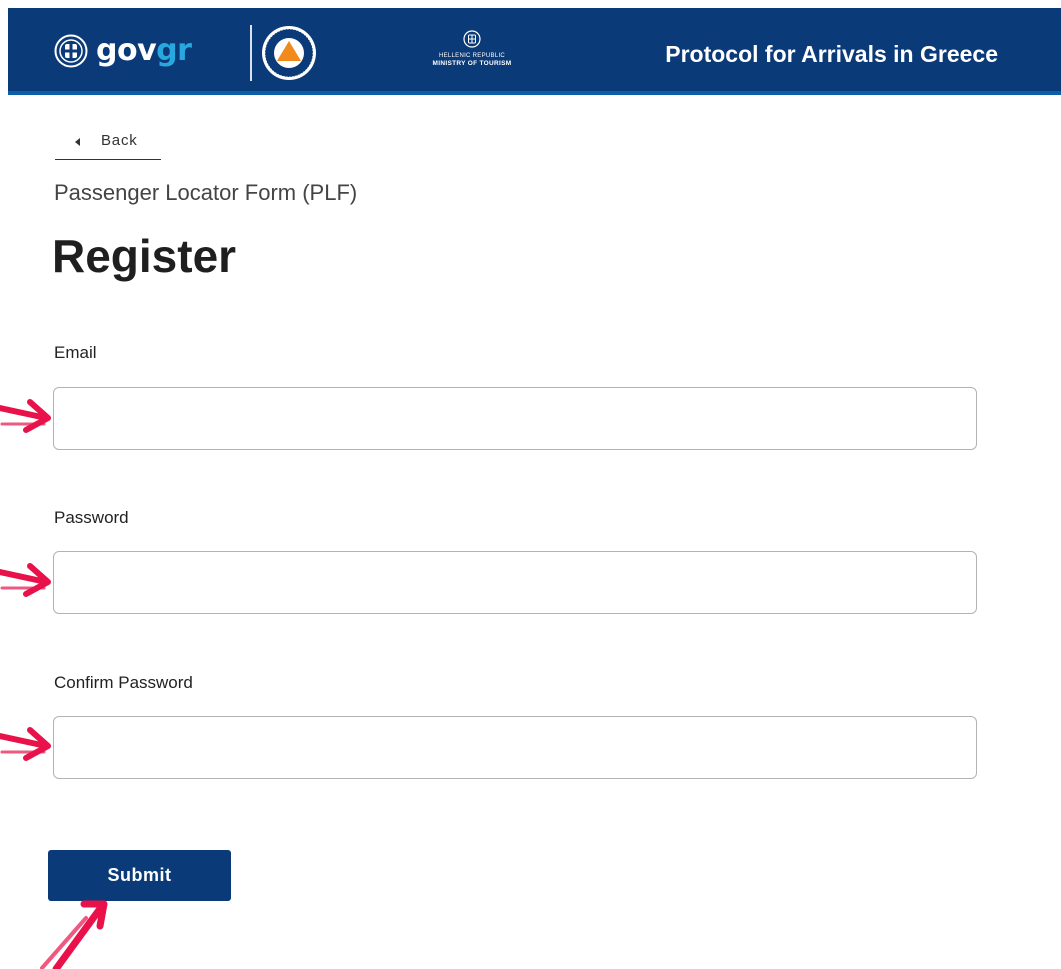  What do you see at coordinates (472, 63) in the screenshot?
I see `ministry-line2: MINISTRY OF TOURISM` at bounding box center [472, 63].